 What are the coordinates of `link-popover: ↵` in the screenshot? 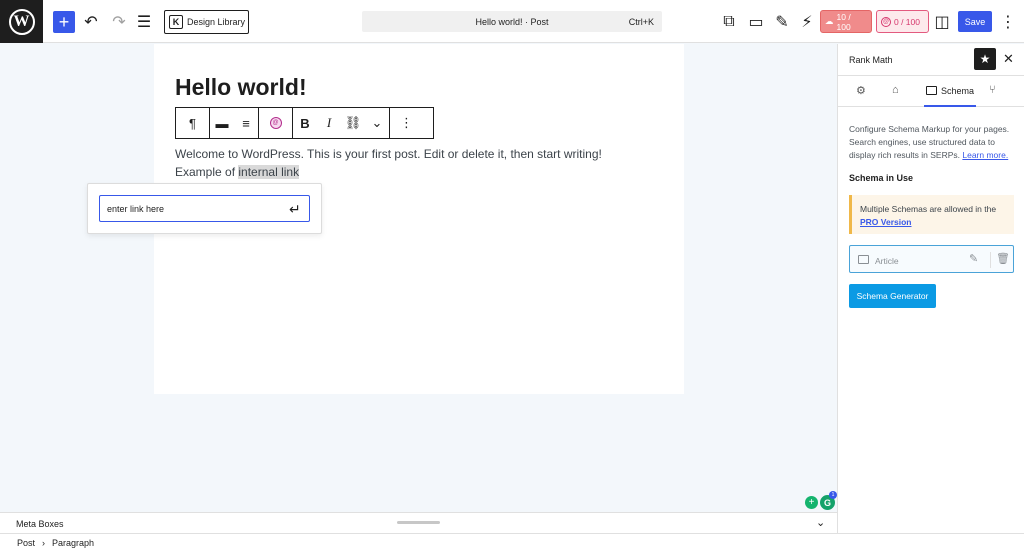 It's located at (204, 208).